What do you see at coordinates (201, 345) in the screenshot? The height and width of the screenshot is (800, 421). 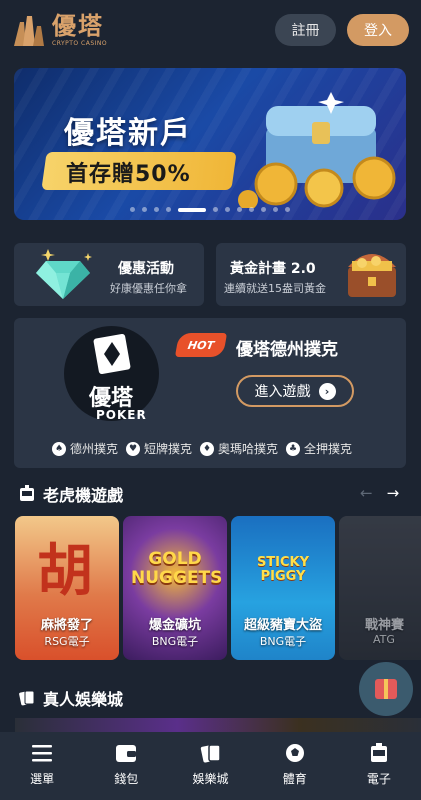 I see `hot-badge: HOT` at bounding box center [201, 345].